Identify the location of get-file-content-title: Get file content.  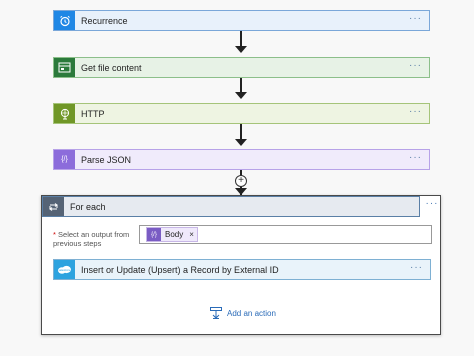
(111, 68).